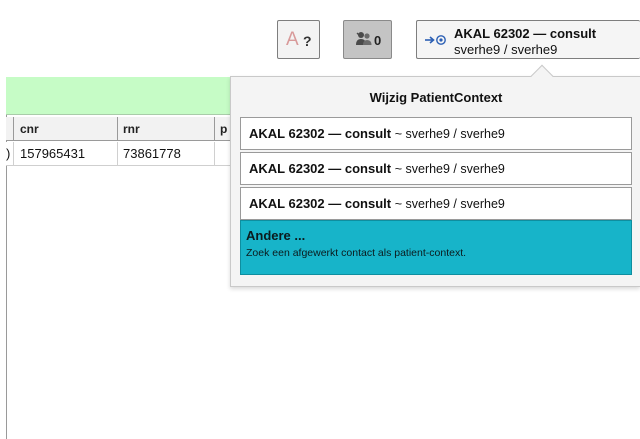  Describe the element at coordinates (225, 129) in the screenshot. I see `column-header-p: p` at that location.